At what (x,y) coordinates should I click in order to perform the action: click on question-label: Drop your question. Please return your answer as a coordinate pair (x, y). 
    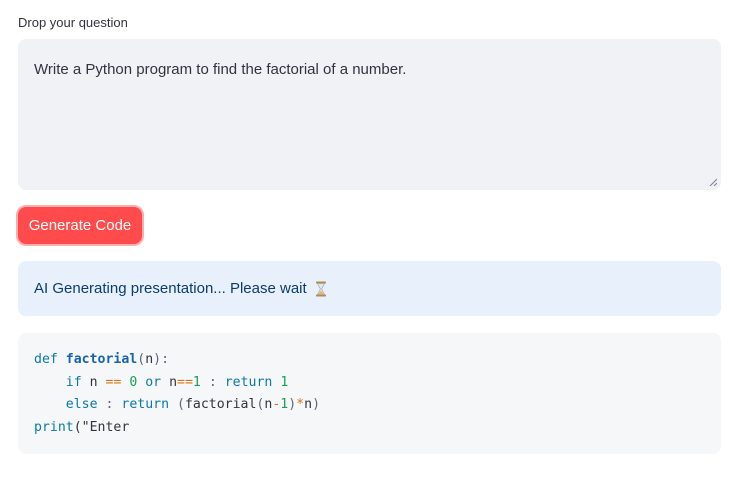
    Looking at the image, I should click on (73, 22).